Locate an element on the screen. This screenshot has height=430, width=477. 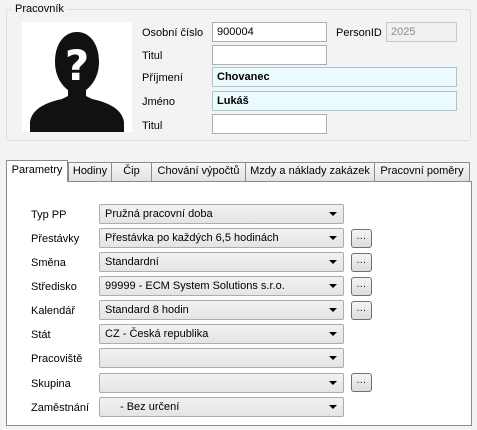
prestavky-combo: Přestávka po každých 6,5 hodinách is located at coordinates (221, 238).